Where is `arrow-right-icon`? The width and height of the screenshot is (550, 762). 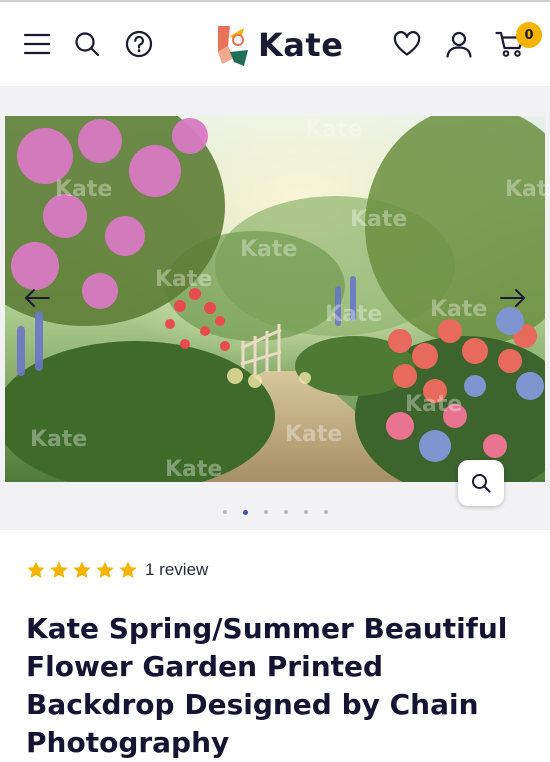 arrow-right-icon is located at coordinates (512, 298).